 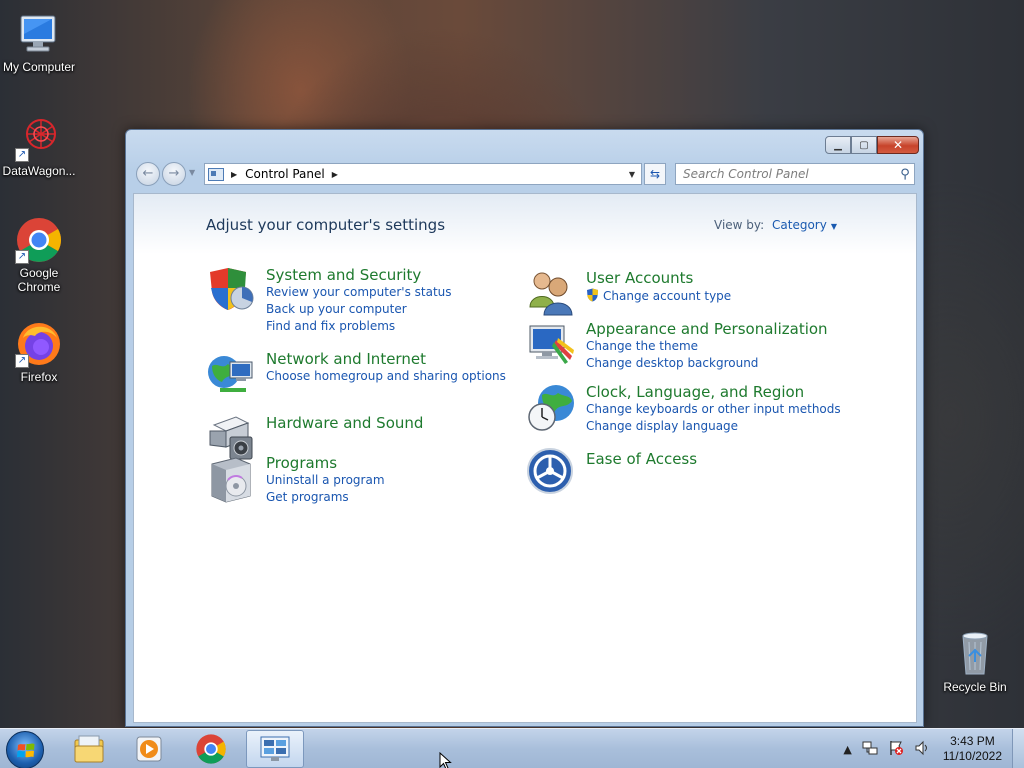 I want to click on search-box: ⚲, so click(x=795, y=174).